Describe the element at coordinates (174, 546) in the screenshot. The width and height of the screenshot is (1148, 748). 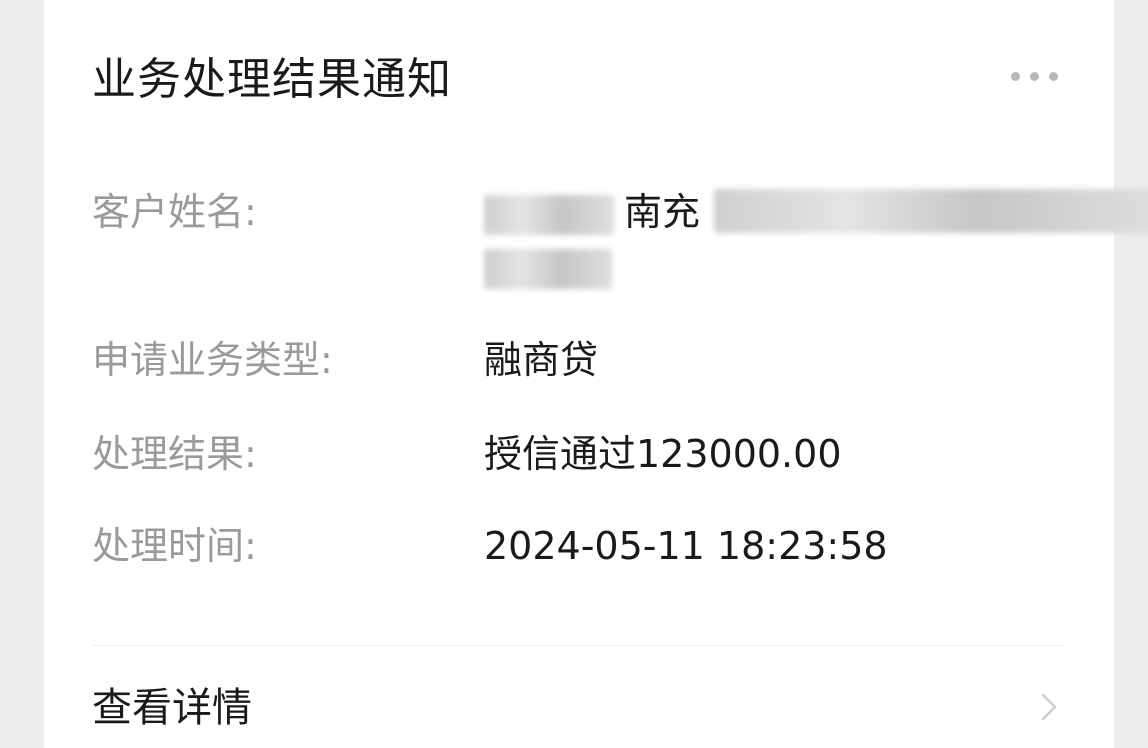
I see `time-label: 处理时间:` at that location.